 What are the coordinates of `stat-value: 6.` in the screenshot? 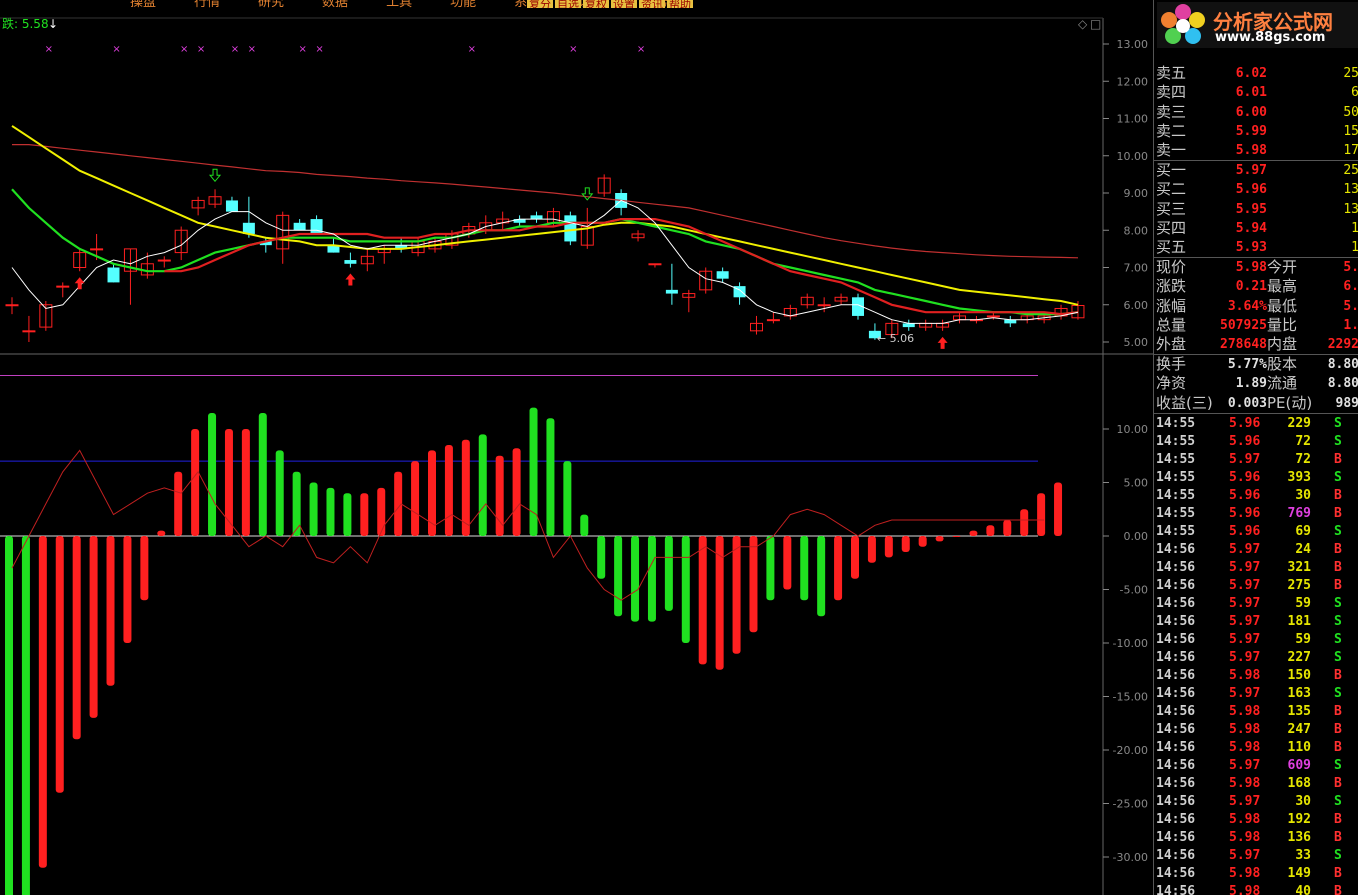 It's located at (1350, 287).